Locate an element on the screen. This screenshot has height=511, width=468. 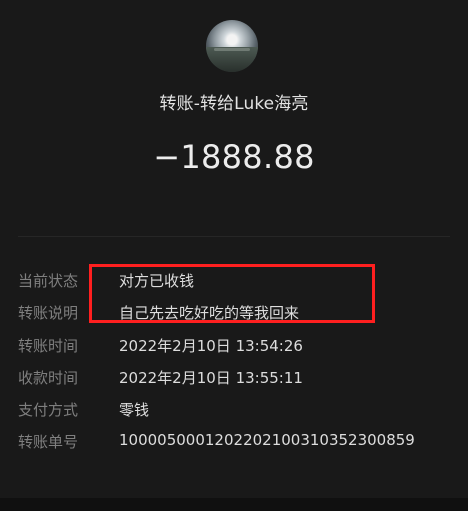
detail-row-transaction-id: 转账单号 100005000120220210031035230085​9 is located at coordinates (233, 443).